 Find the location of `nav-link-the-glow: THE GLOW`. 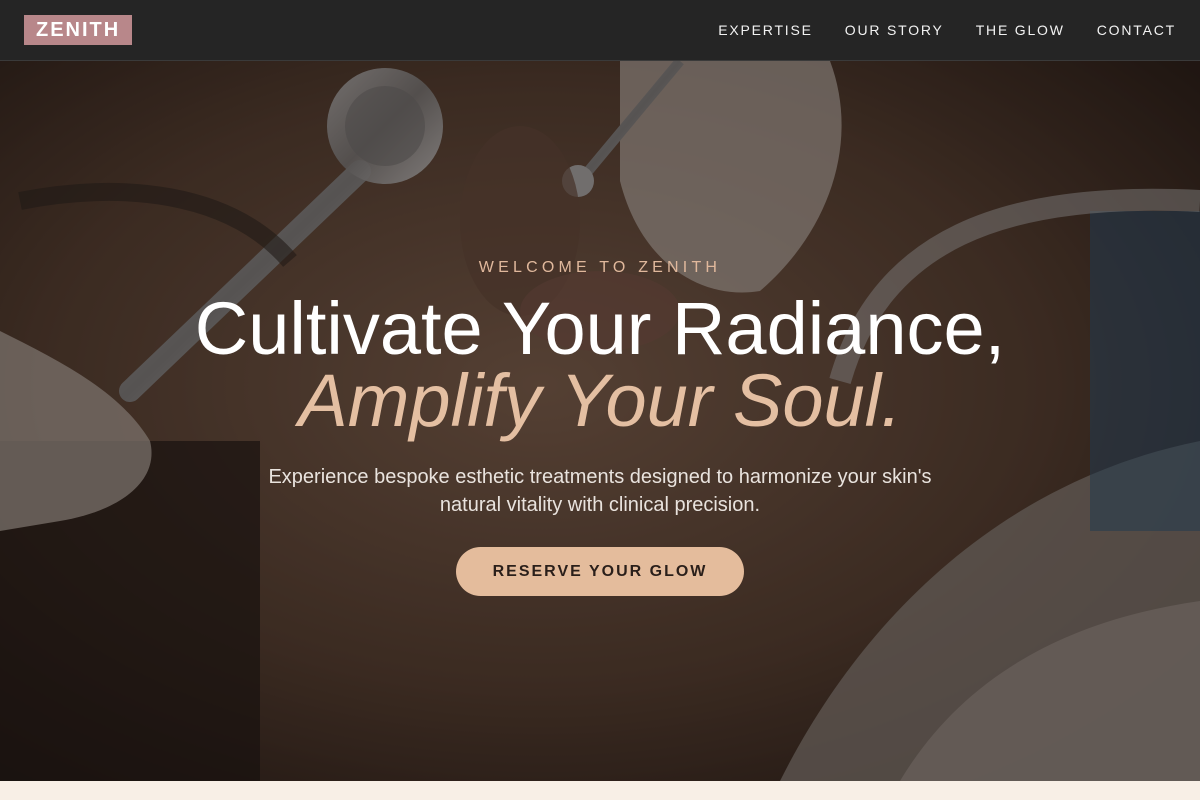

nav-link-the-glow: THE GLOW is located at coordinates (1020, 30).